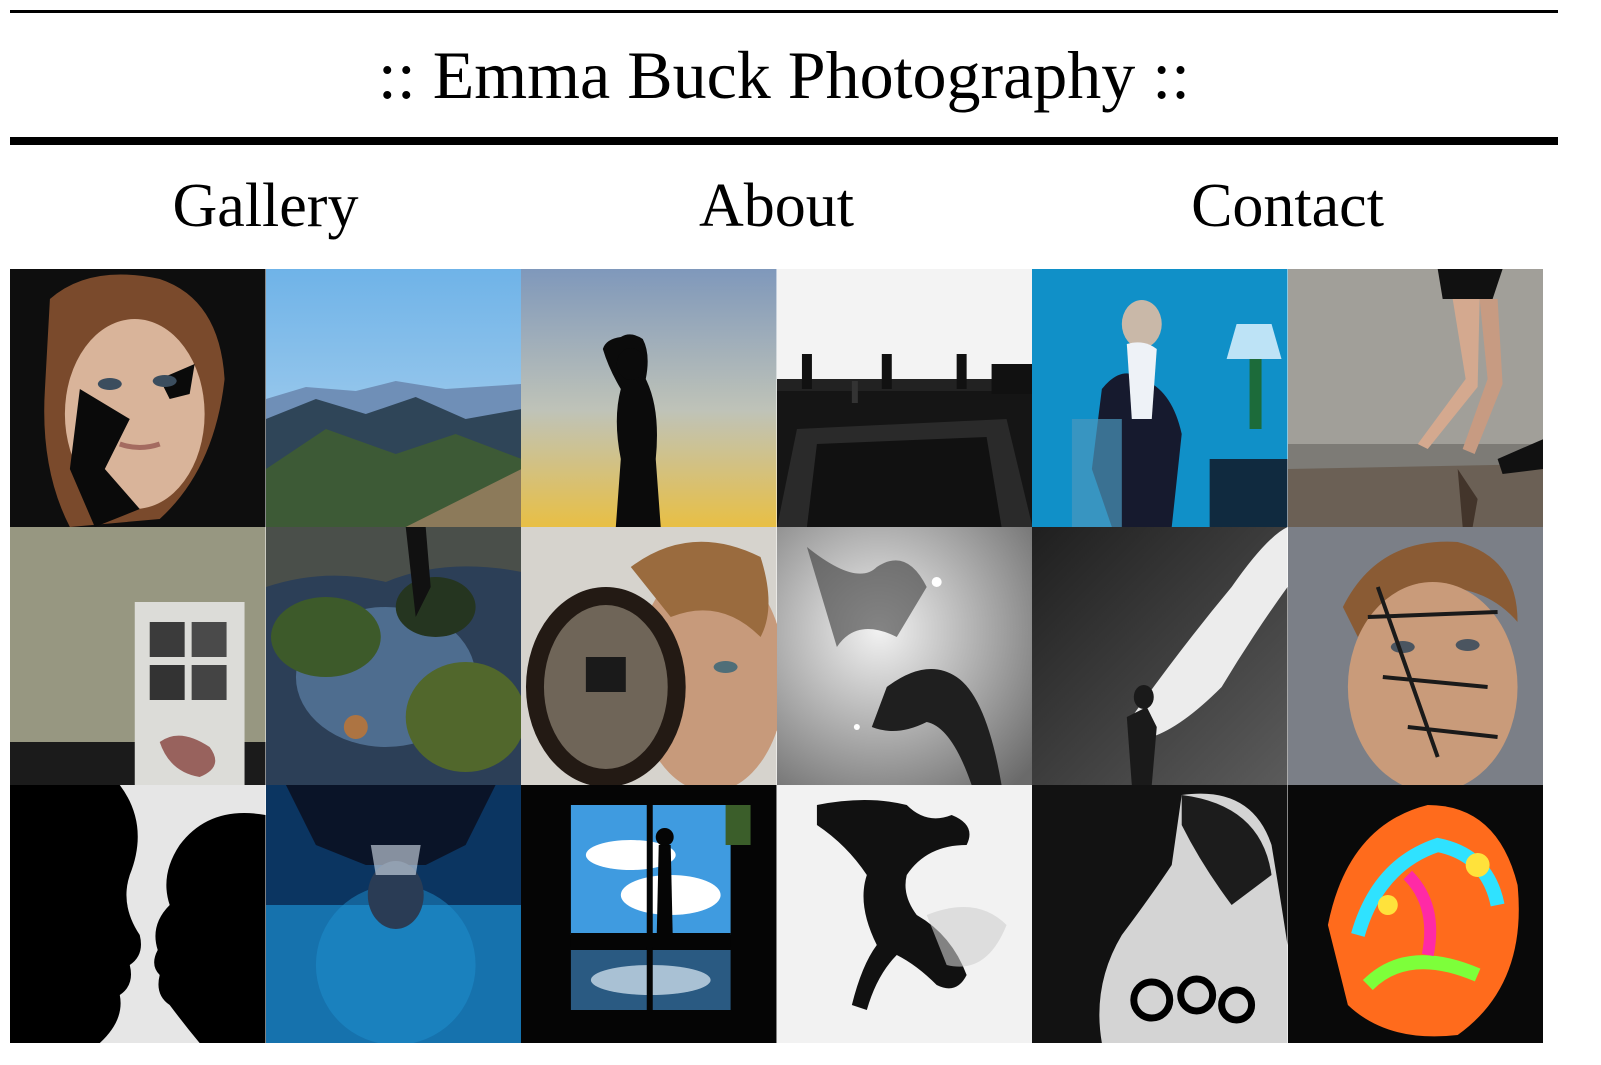 Image resolution: width=1601 pixels, height=1065 pixels. Describe the element at coordinates (649, 914) in the screenshot. I see `gallery-photo-window-silhouette` at that location.